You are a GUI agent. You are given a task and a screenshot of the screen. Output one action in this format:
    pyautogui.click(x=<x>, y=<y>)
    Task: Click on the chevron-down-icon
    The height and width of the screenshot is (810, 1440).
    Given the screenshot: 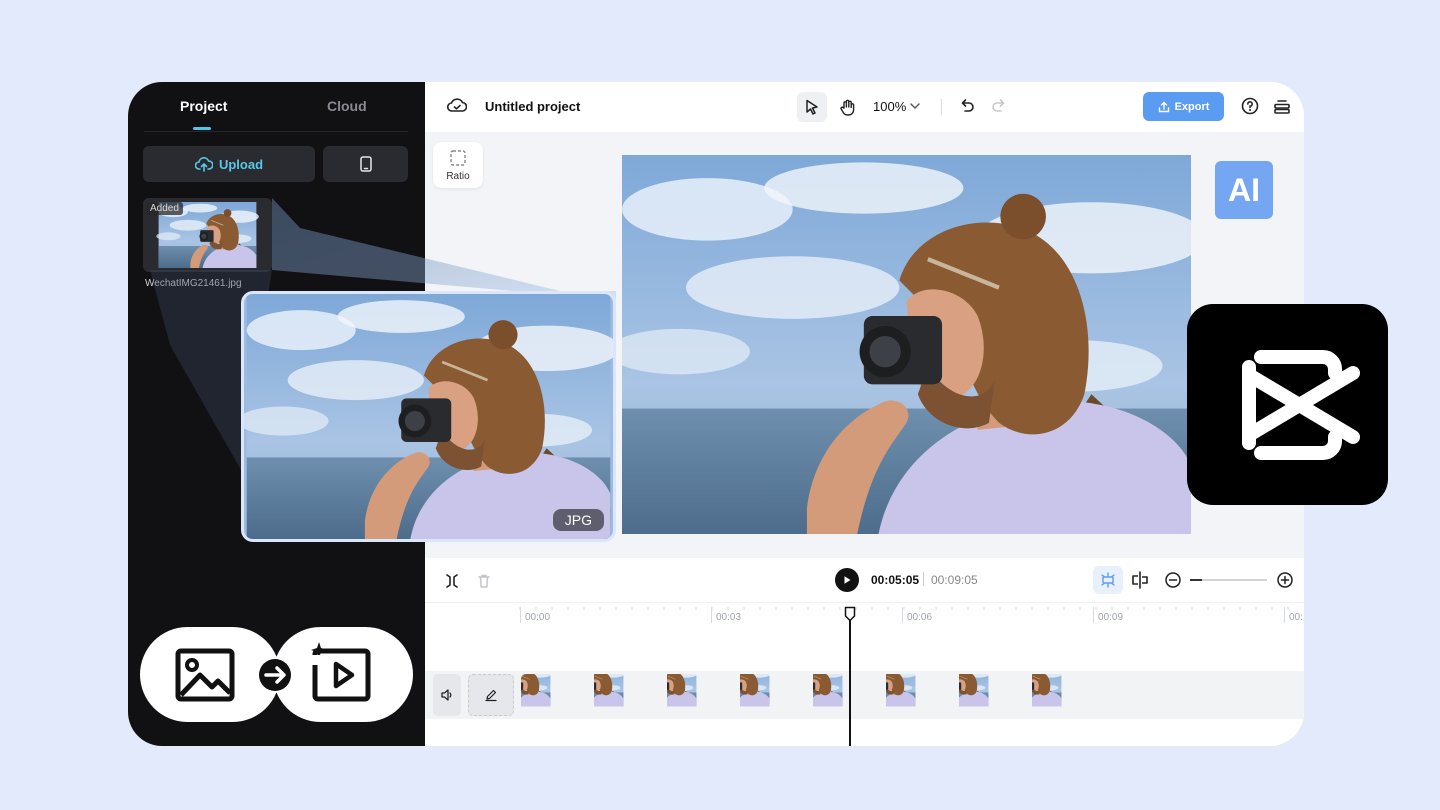 What is the action you would take?
    pyautogui.click(x=915, y=106)
    